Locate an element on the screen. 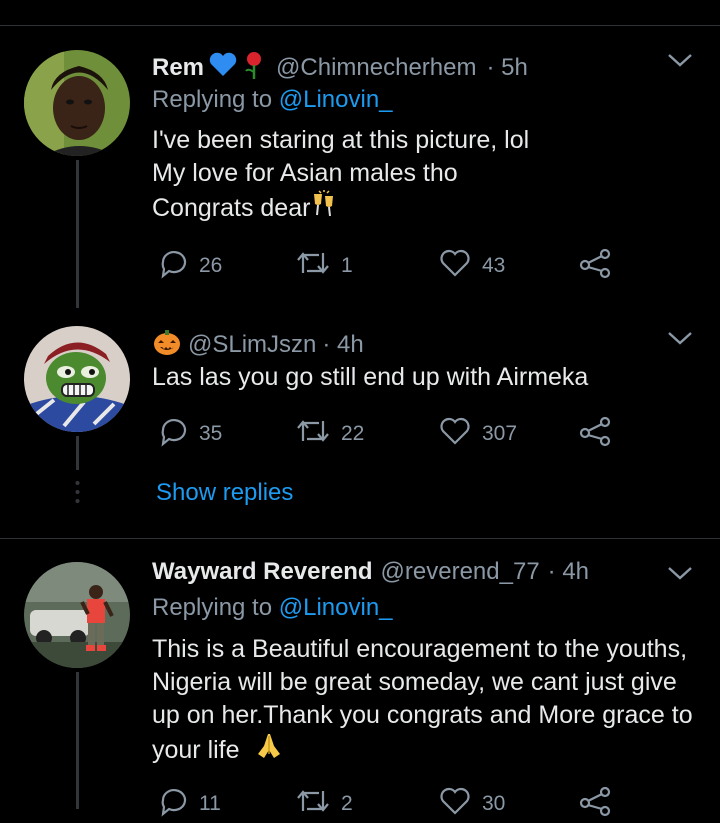 This screenshot has width=720, height=823. tweet-header: @SLimJszn · 4h is located at coordinates (258, 344).